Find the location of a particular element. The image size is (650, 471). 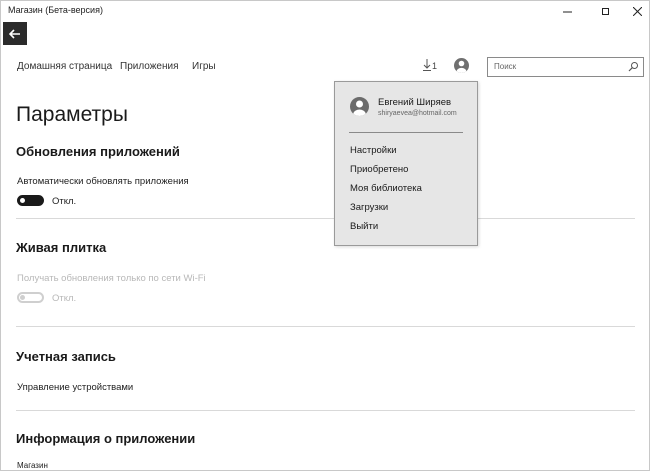

user-email: shiryaevea@hotmail.com is located at coordinates (417, 113).